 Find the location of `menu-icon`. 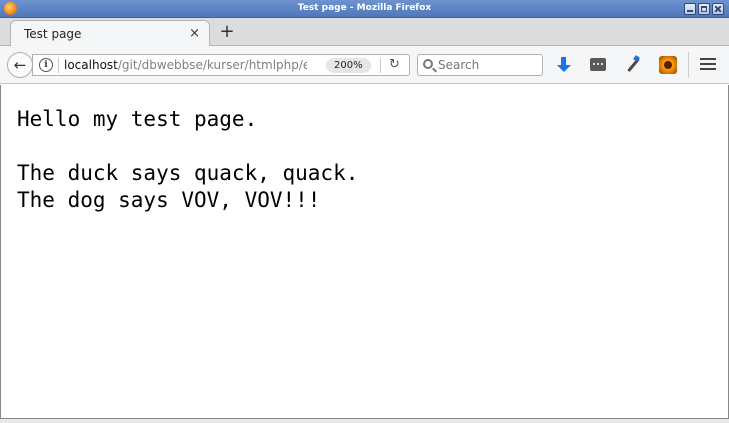

menu-icon is located at coordinates (708, 65).